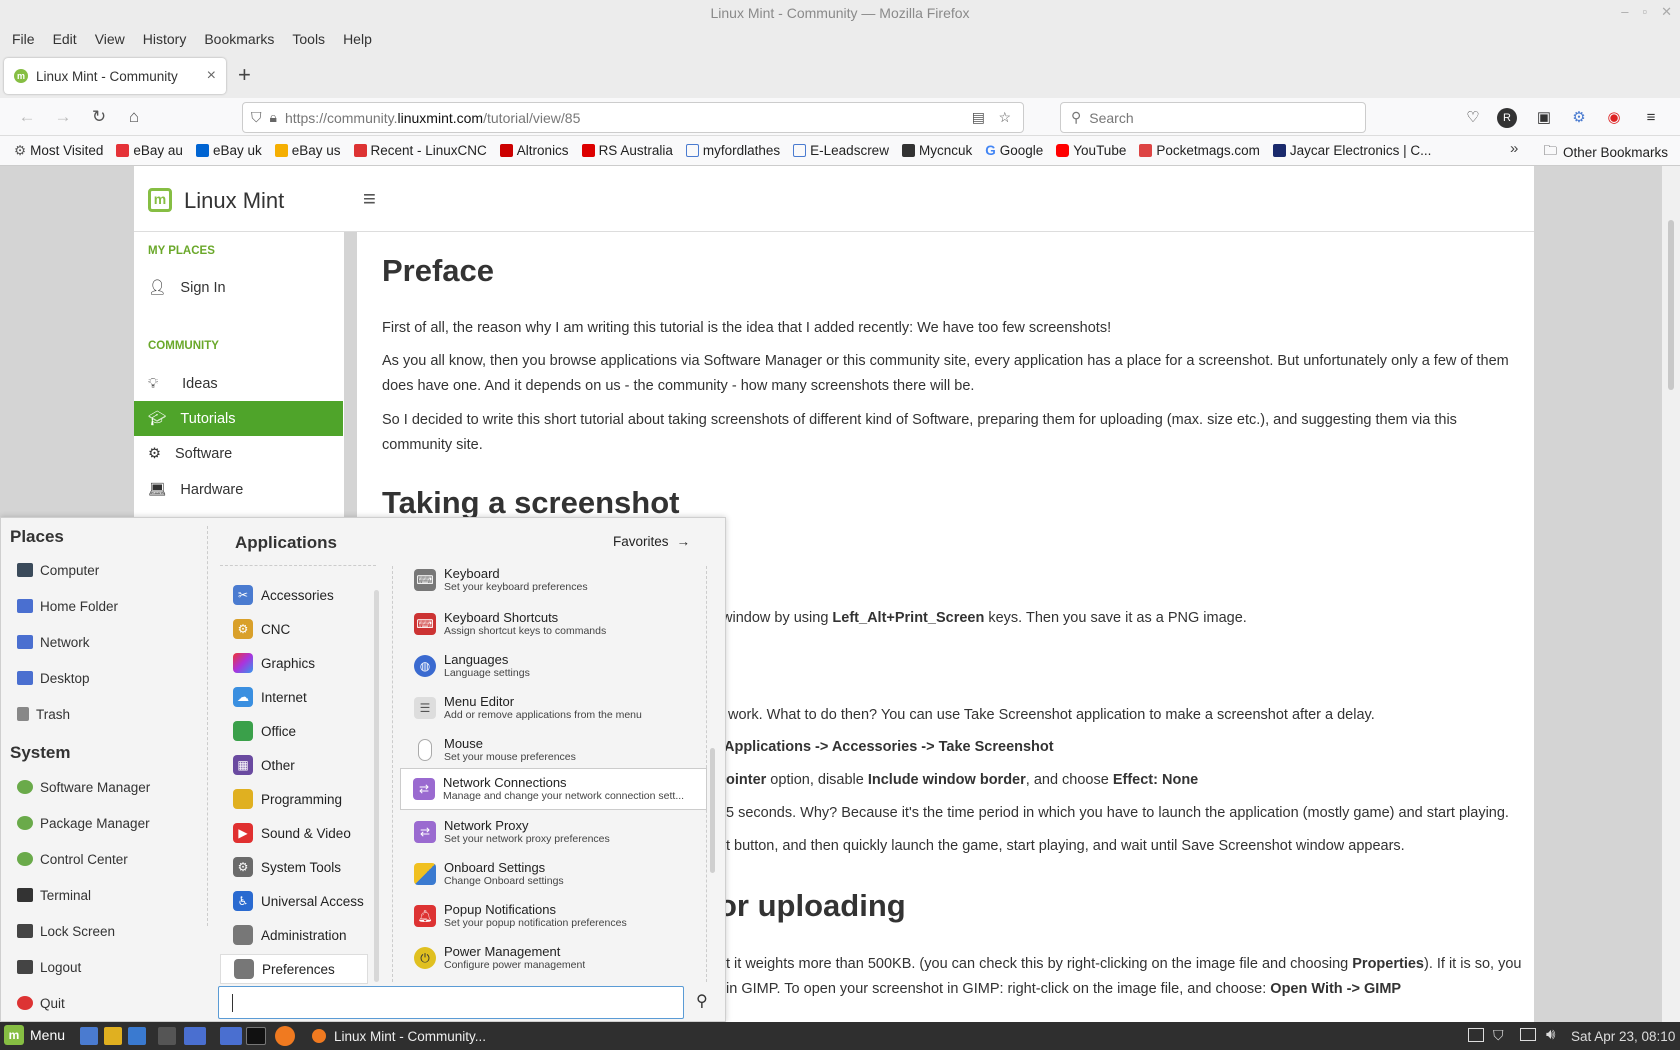 This screenshot has height=1050, width=1680. Describe the element at coordinates (294, 969) in the screenshot. I see `category-preferences: Preferences` at that location.